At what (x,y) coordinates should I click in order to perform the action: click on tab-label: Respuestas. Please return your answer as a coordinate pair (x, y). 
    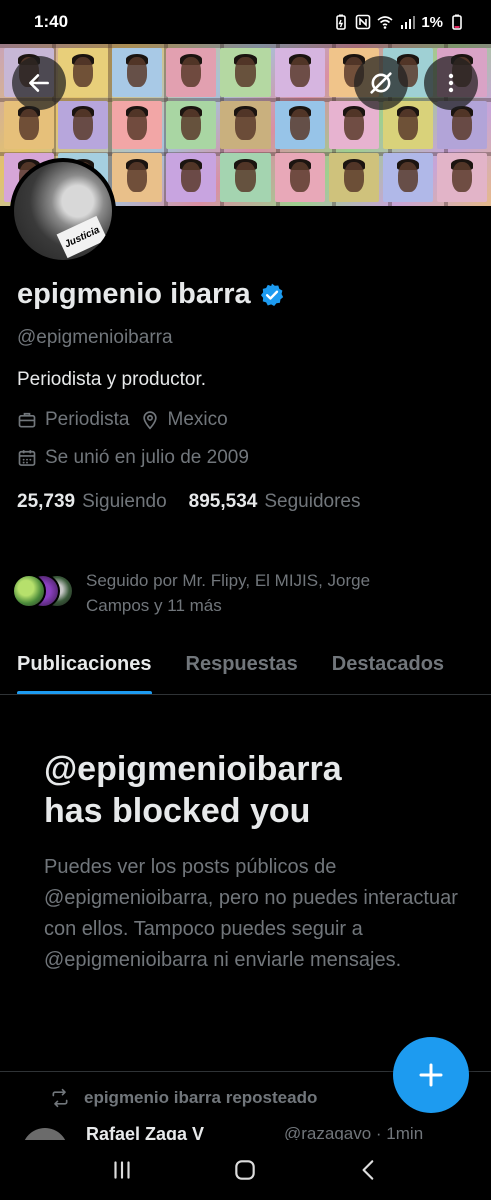
    Looking at the image, I should click on (241, 664).